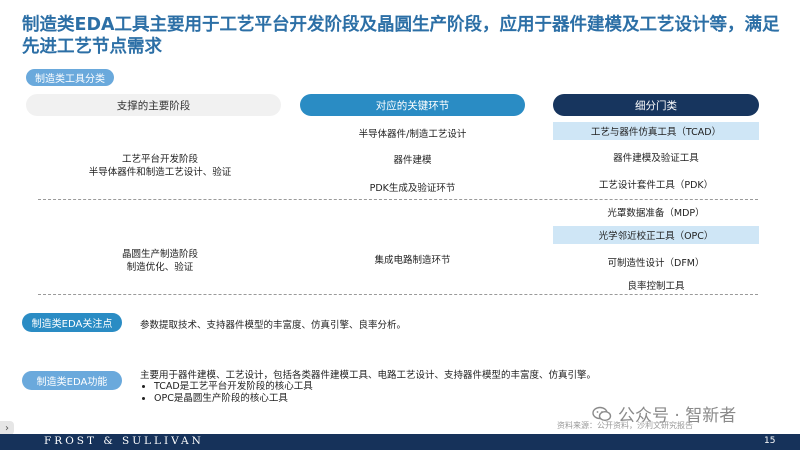  What do you see at coordinates (7, 428) in the screenshot?
I see `expand-arrow-icon: ›` at bounding box center [7, 428].